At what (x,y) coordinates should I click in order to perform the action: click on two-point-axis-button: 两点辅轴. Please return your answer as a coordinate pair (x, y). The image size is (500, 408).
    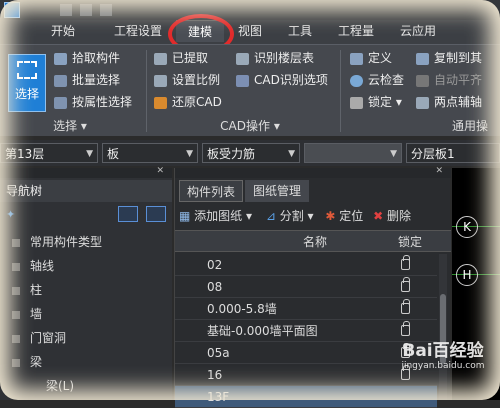
    Looking at the image, I should click on (449, 102).